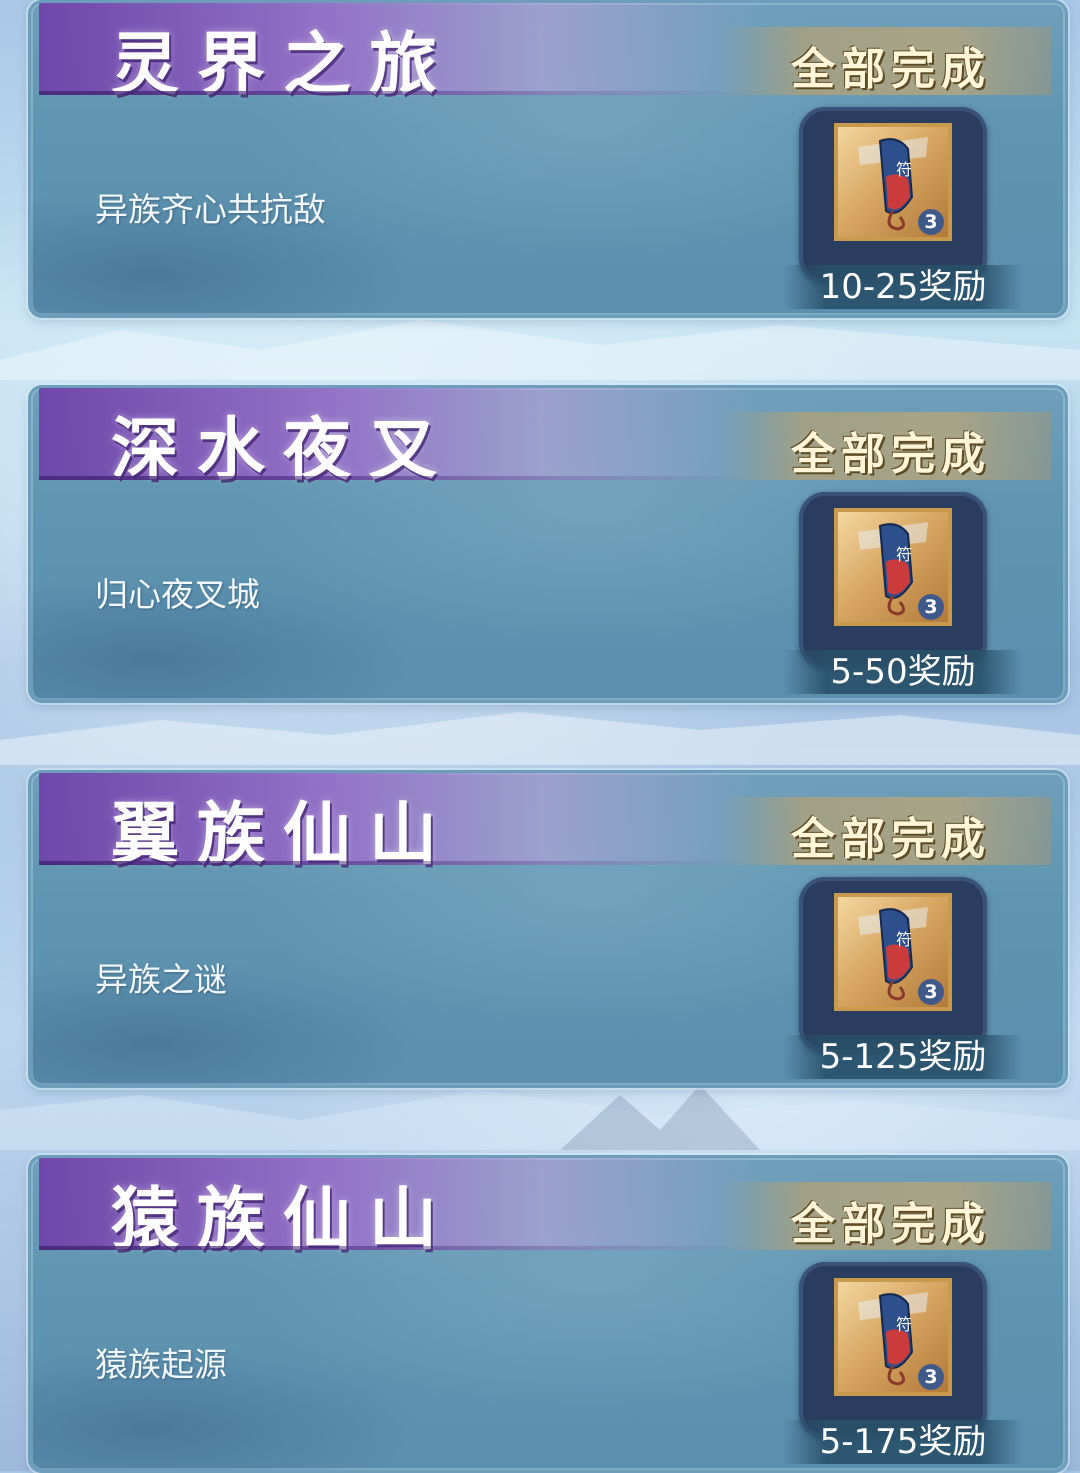  What do you see at coordinates (177, 594) in the screenshot?
I see `quest-description: 归心夜叉城` at bounding box center [177, 594].